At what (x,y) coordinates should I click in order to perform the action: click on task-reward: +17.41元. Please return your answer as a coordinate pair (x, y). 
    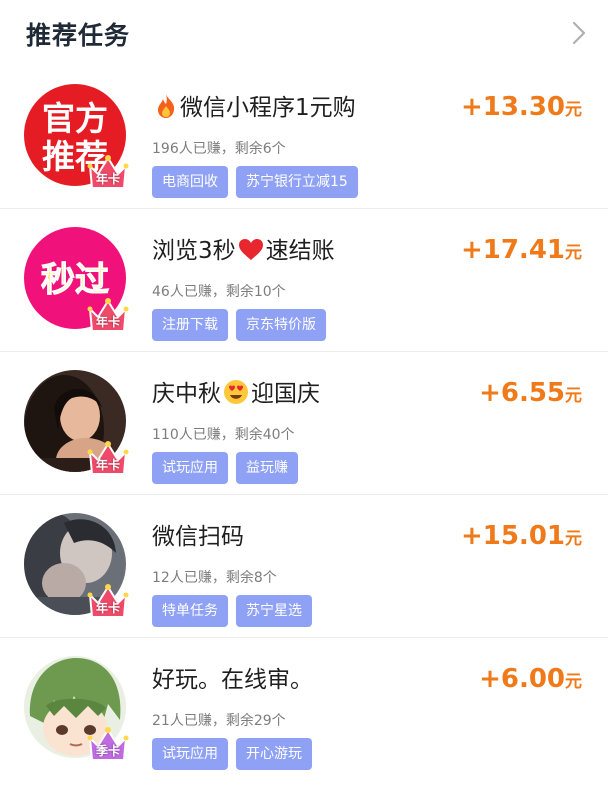
    Looking at the image, I should click on (521, 250).